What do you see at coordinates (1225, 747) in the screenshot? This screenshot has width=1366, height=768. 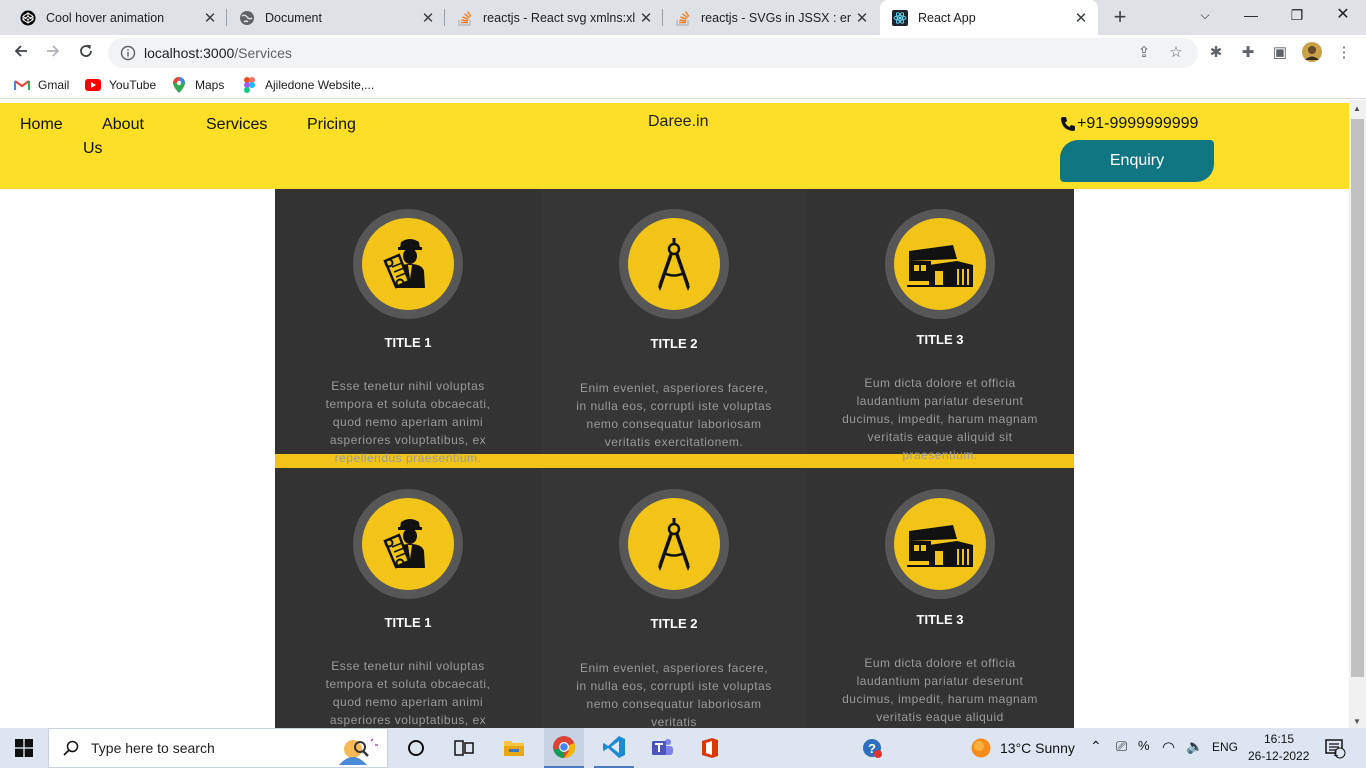 I see `language-indicator: ENG` at bounding box center [1225, 747].